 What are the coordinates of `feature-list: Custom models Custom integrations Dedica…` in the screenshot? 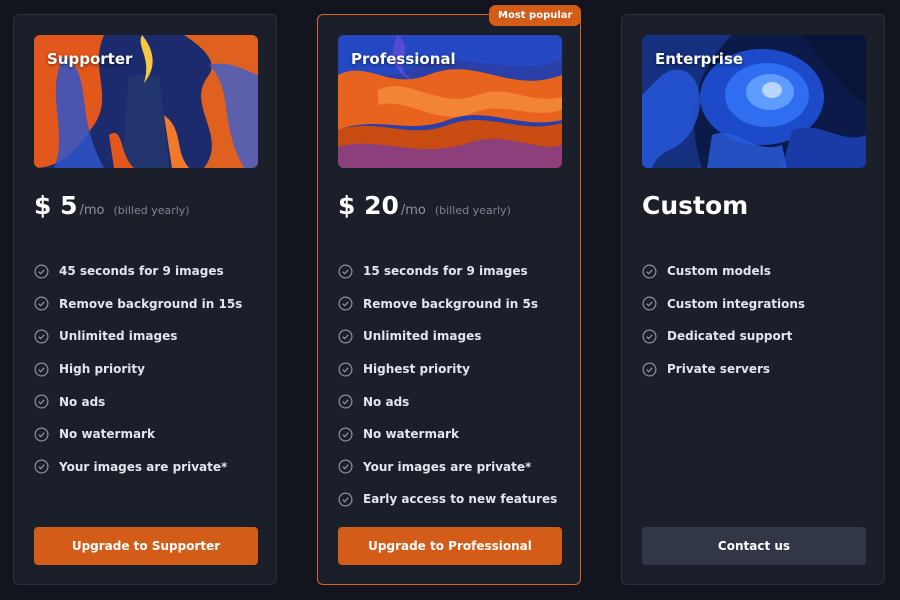 It's located at (723, 320).